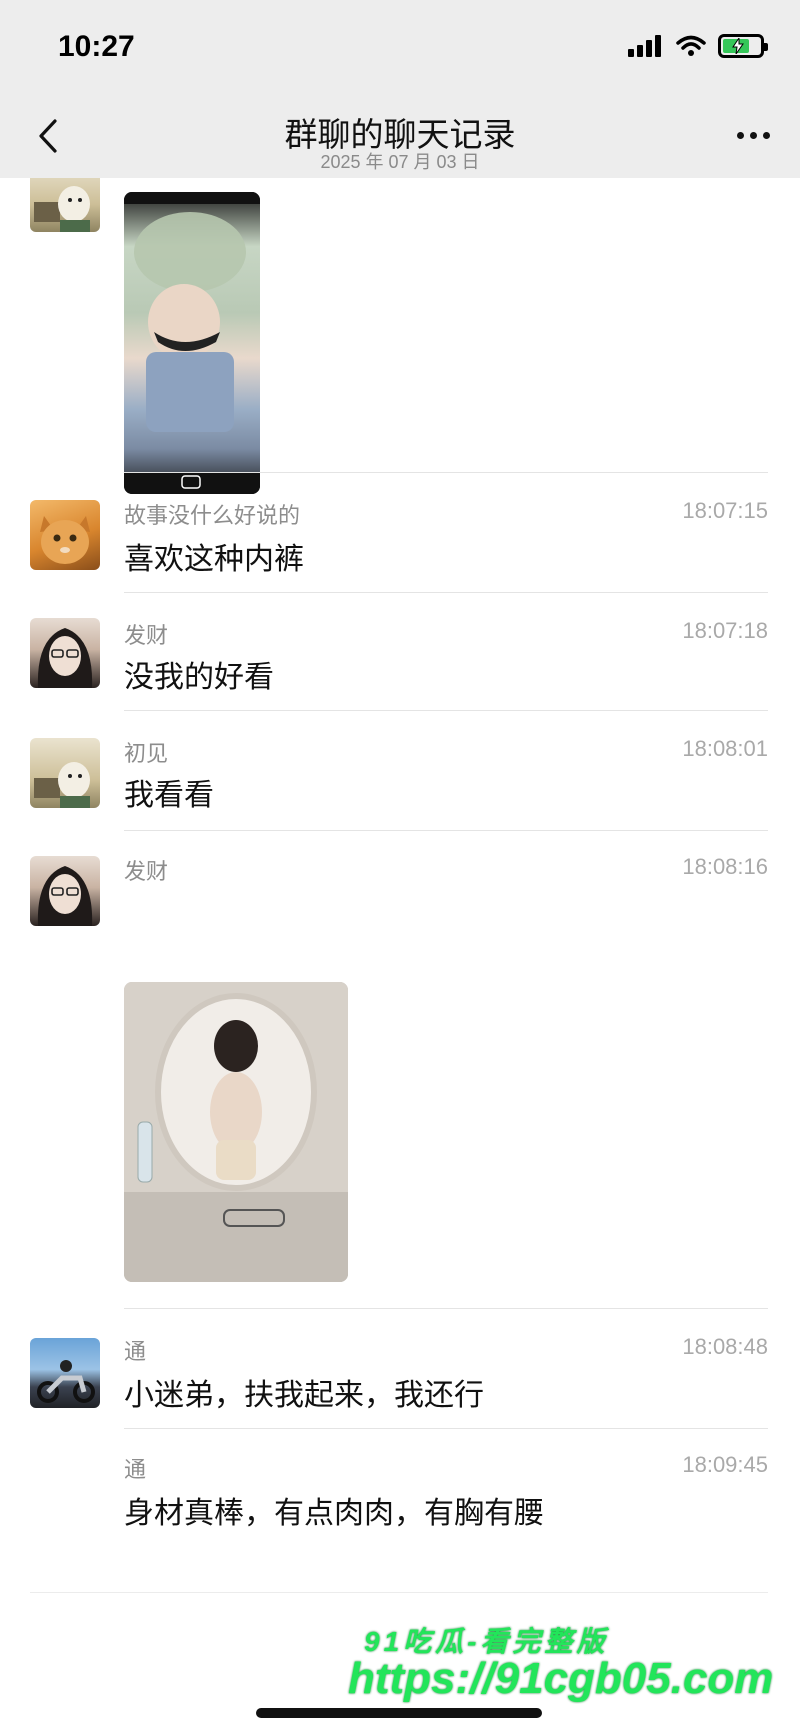 Image resolution: width=800 pixels, height=1732 pixels. I want to click on sender-name: 初见, so click(146, 753).